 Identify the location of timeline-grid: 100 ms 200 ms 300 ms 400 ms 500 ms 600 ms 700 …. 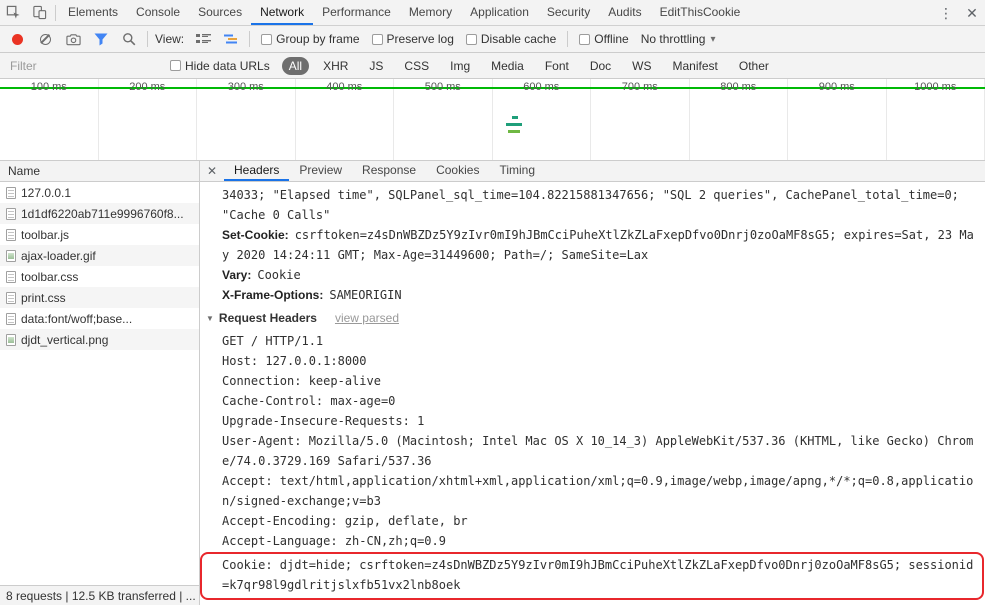
(492, 119).